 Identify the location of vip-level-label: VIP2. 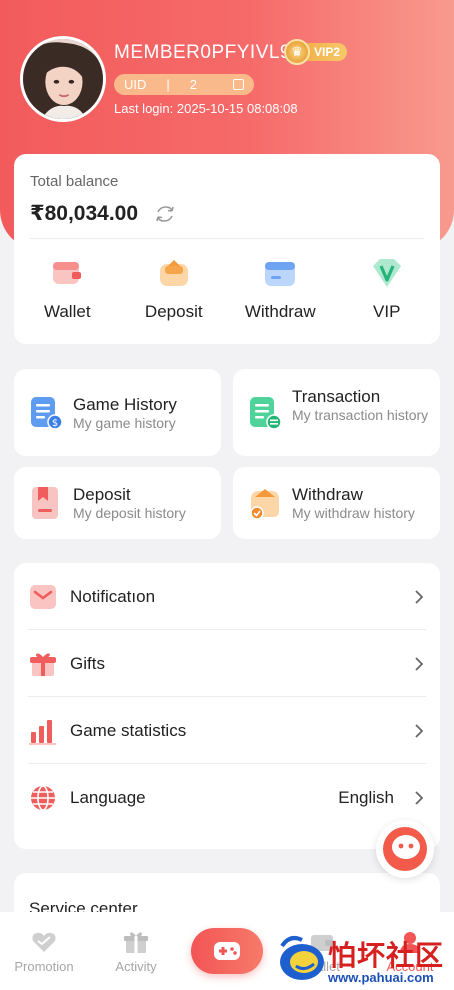
(326, 52).